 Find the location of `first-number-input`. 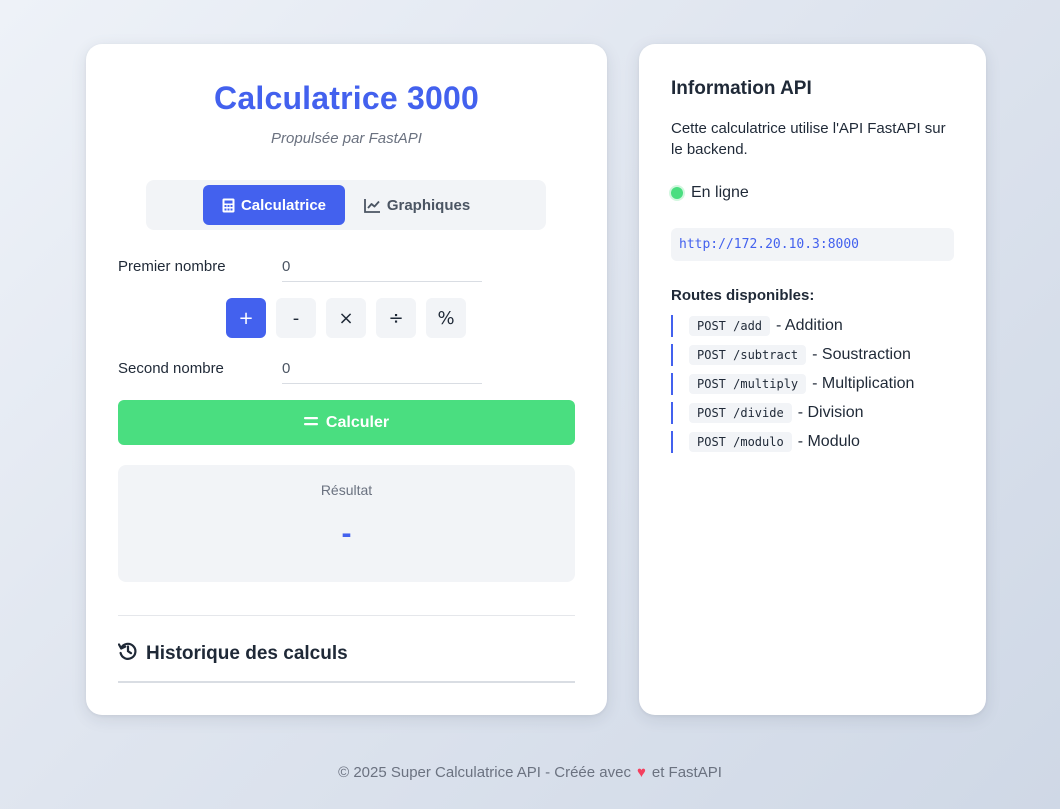

first-number-input is located at coordinates (382, 267).